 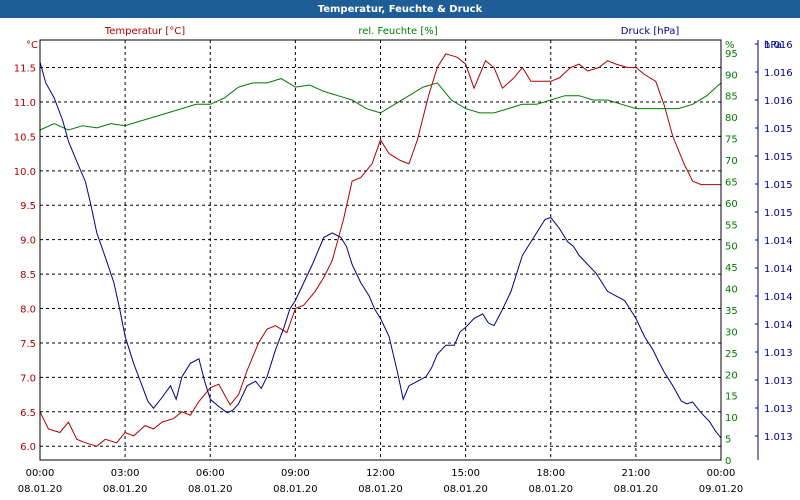 What do you see at coordinates (731, 225) in the screenshot?
I see `humidity-tick-label: 55` at bounding box center [731, 225].